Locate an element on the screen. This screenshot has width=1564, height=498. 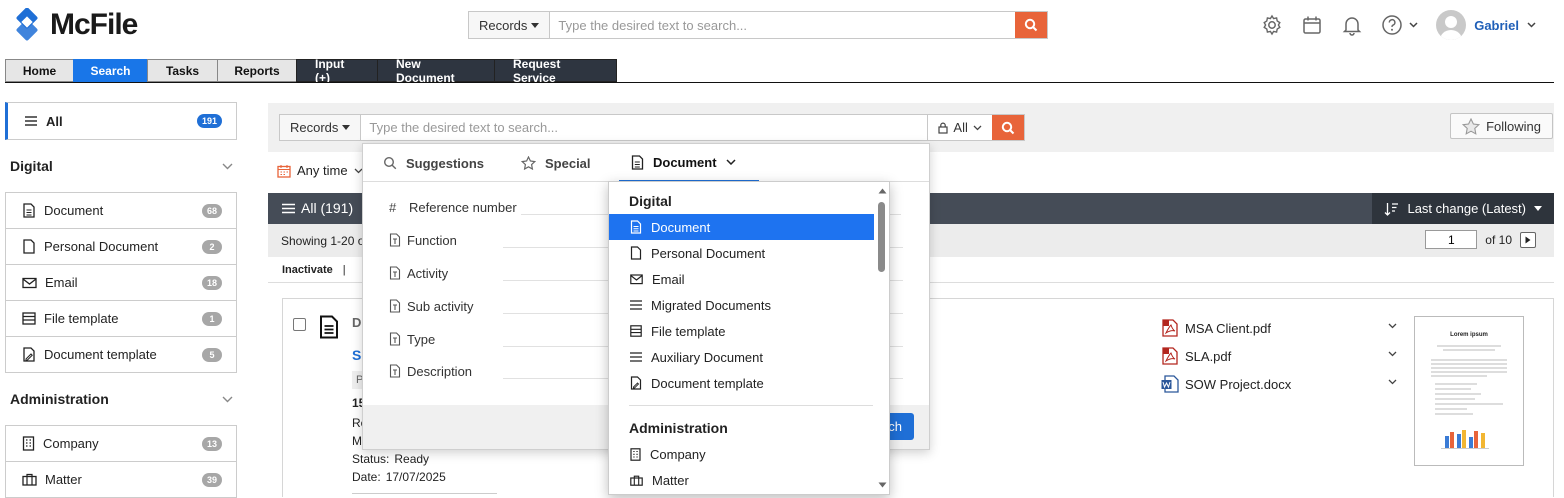
tab-new-document: New Document is located at coordinates (436, 71).